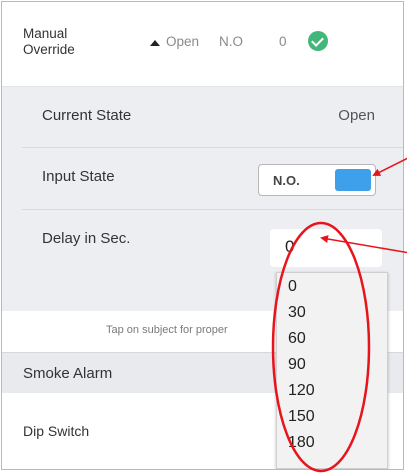  What do you see at coordinates (353, 180) in the screenshot?
I see `toggle-knob` at bounding box center [353, 180].